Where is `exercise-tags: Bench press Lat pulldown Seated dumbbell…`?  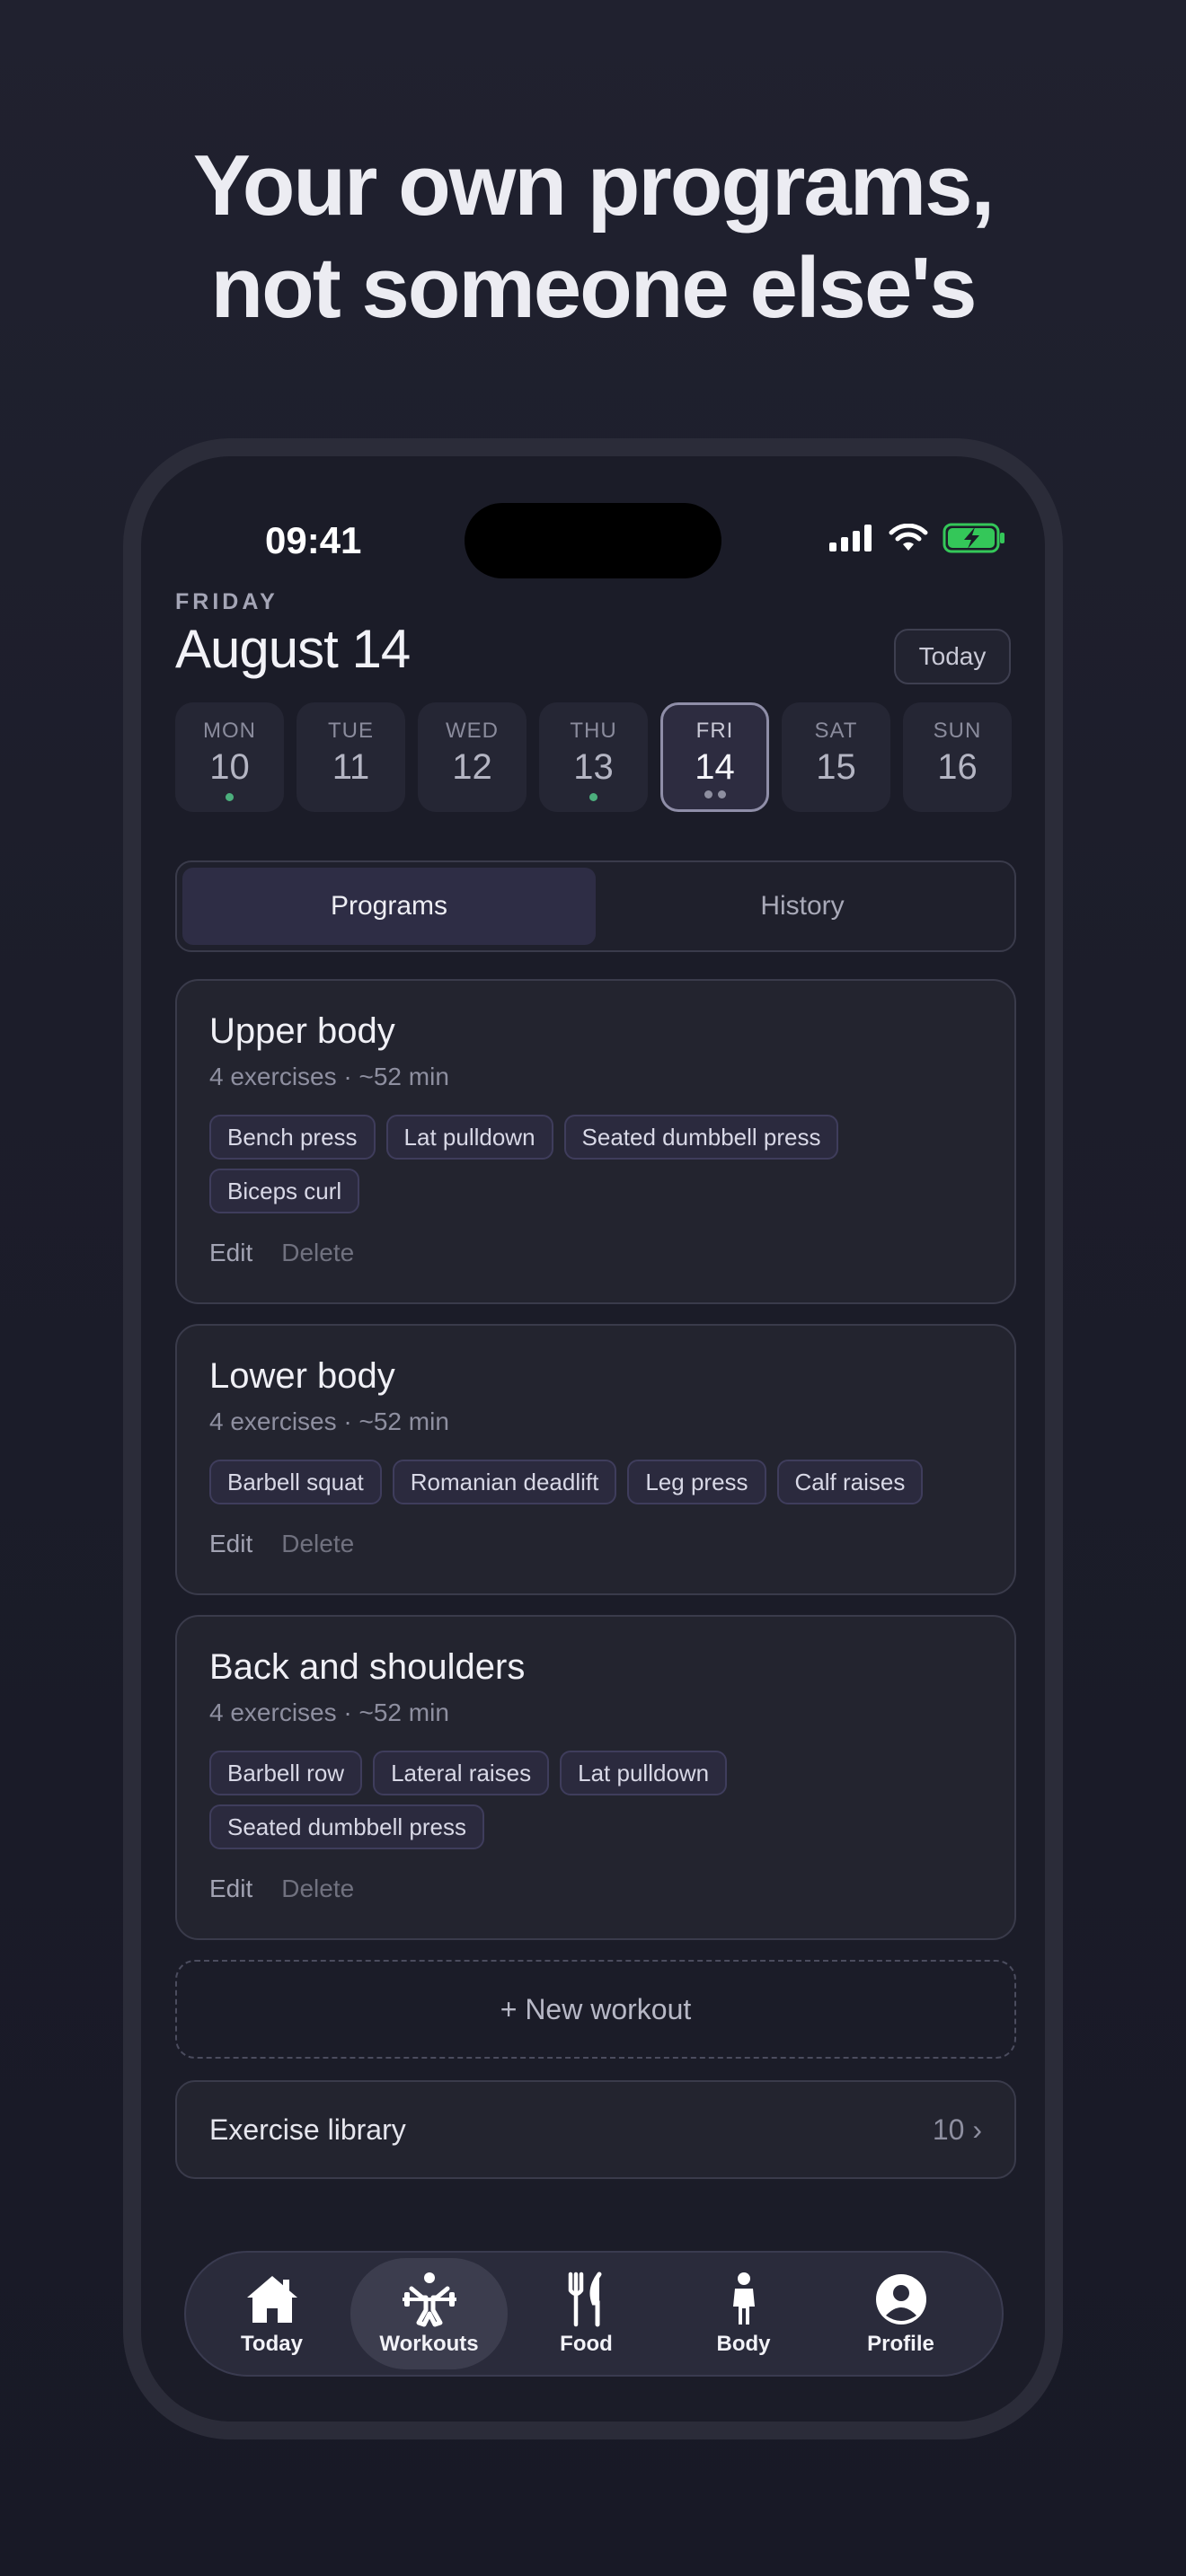 exercise-tags: Bench press Lat pulldown Seated dumbbell… is located at coordinates (541, 1164).